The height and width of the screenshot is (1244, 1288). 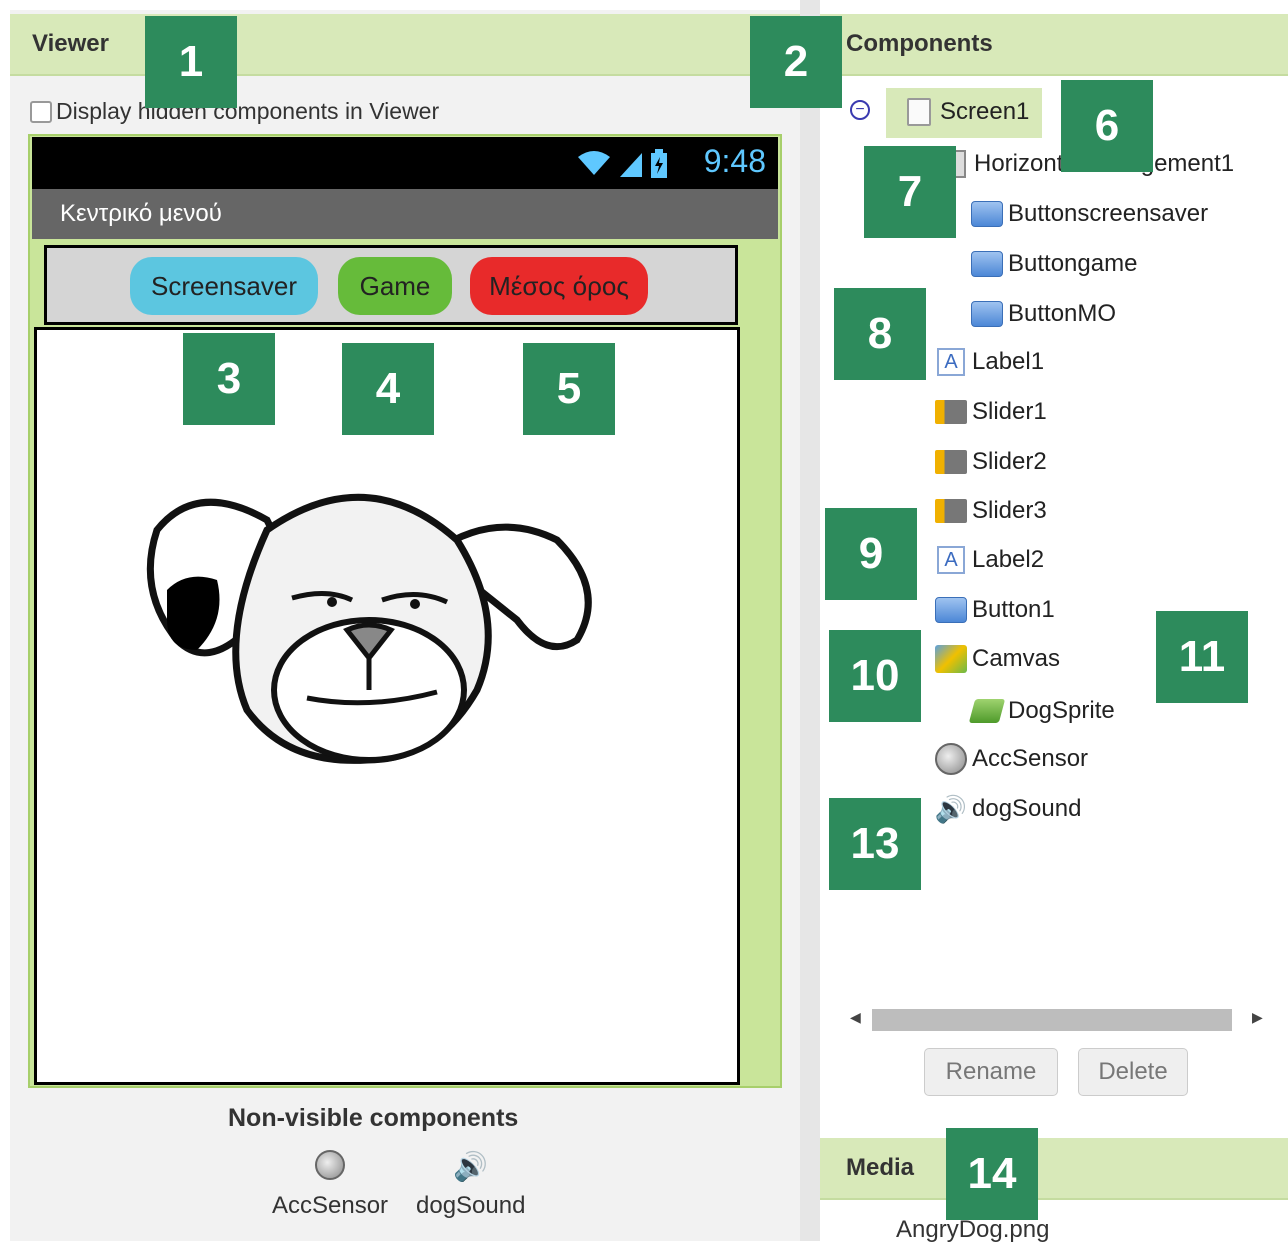 What do you see at coordinates (1054, 45) in the screenshot?
I see `components-header: Components` at bounding box center [1054, 45].